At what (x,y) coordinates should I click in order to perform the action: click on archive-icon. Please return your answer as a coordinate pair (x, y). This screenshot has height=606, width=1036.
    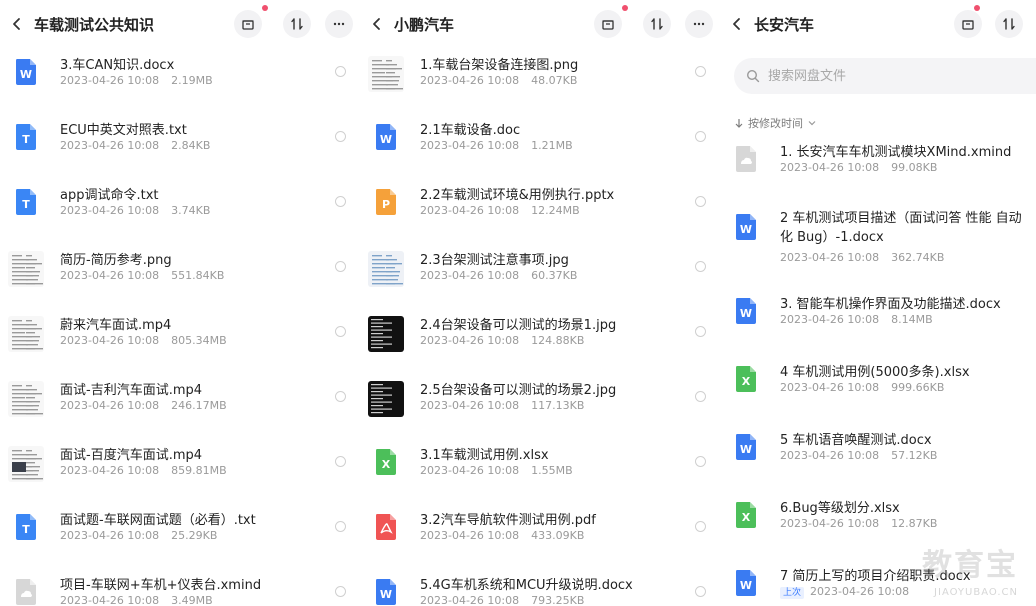
    Looking at the image, I should click on (248, 25).